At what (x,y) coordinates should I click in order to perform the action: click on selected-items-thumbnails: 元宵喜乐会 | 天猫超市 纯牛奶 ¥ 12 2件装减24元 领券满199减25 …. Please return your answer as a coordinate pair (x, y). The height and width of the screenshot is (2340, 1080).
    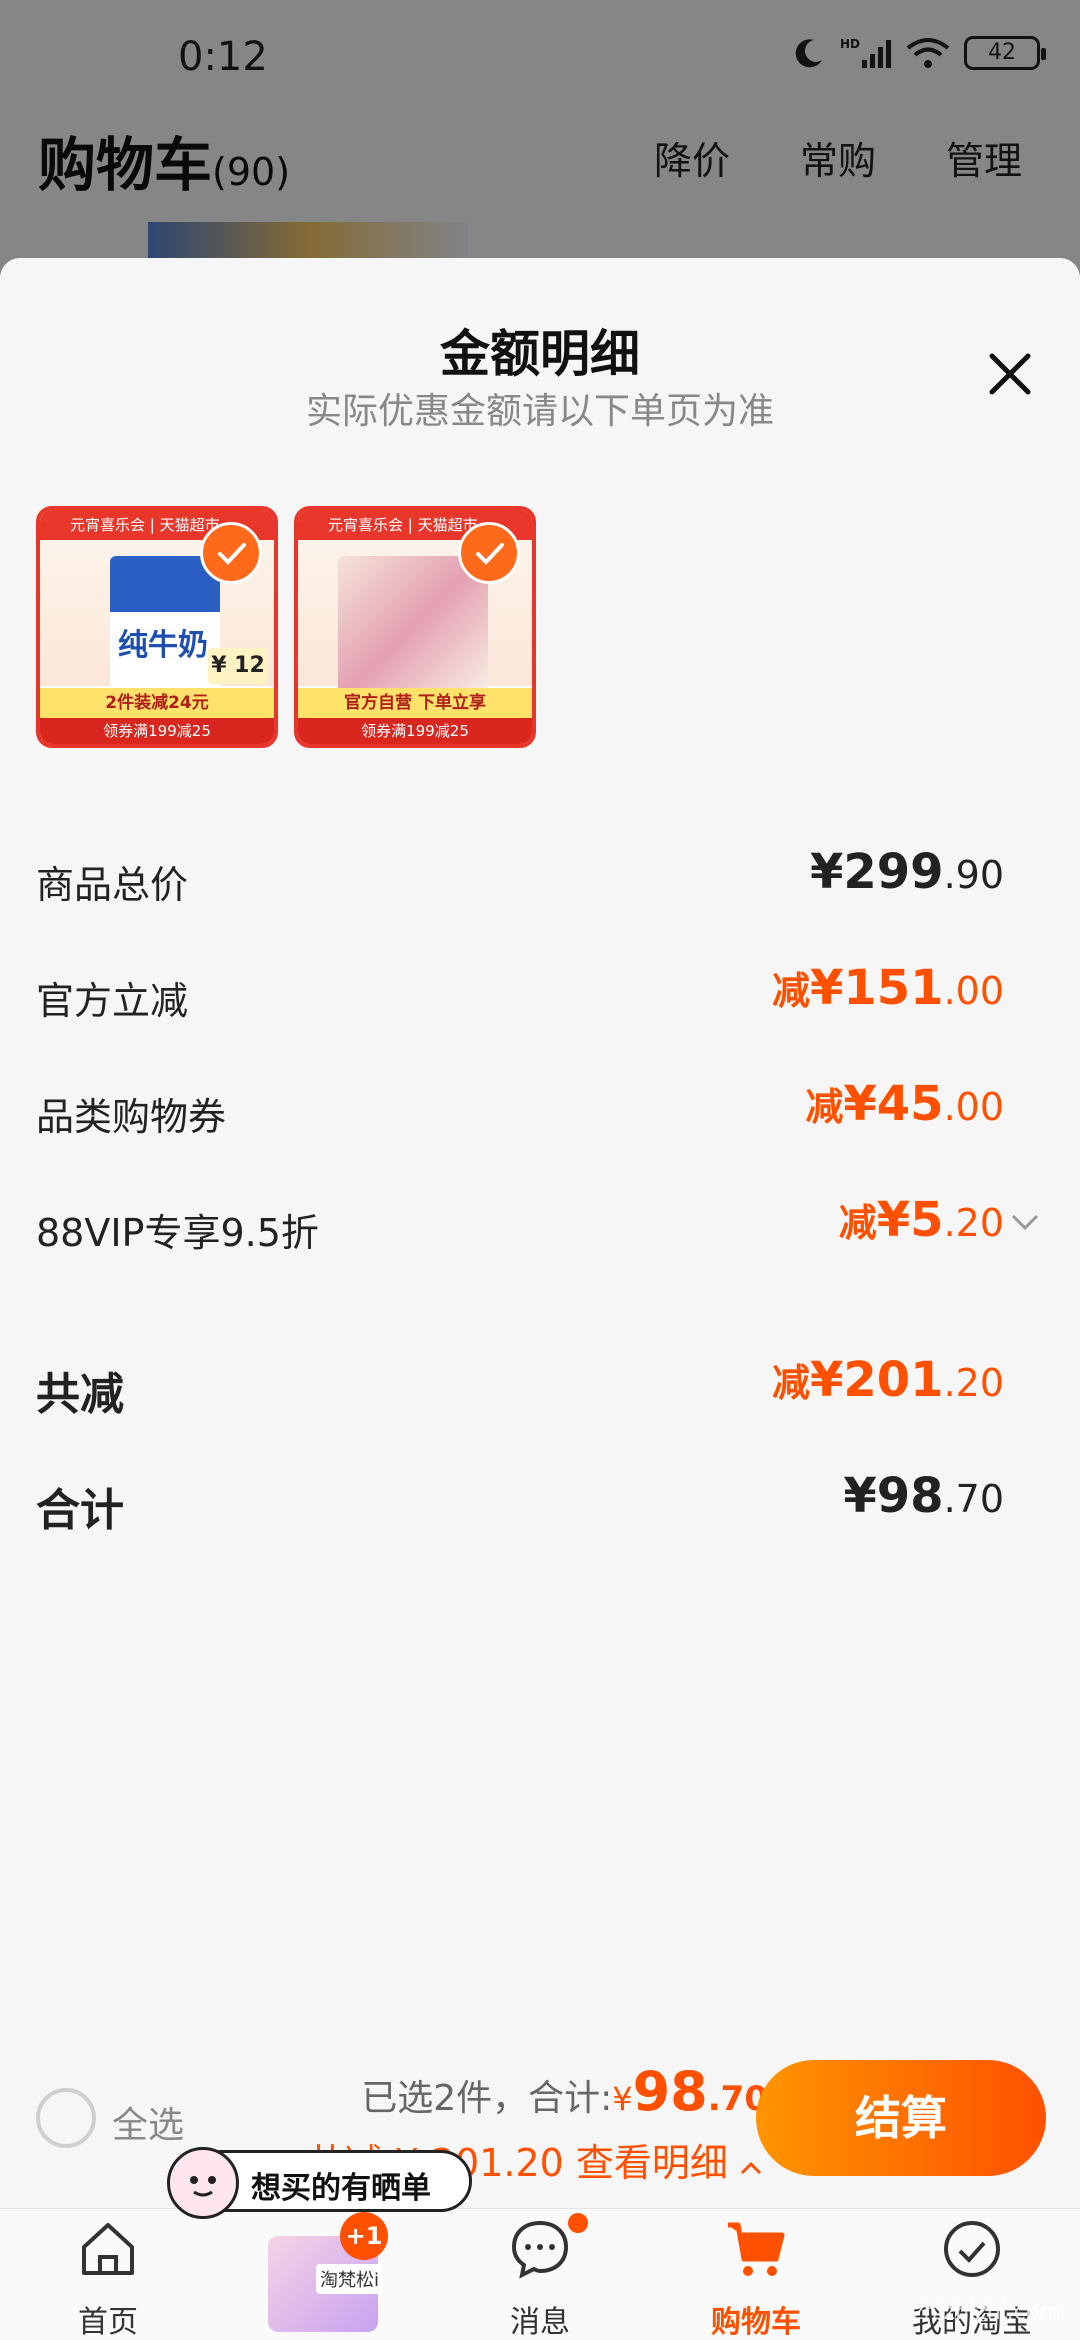
    Looking at the image, I should click on (286, 627).